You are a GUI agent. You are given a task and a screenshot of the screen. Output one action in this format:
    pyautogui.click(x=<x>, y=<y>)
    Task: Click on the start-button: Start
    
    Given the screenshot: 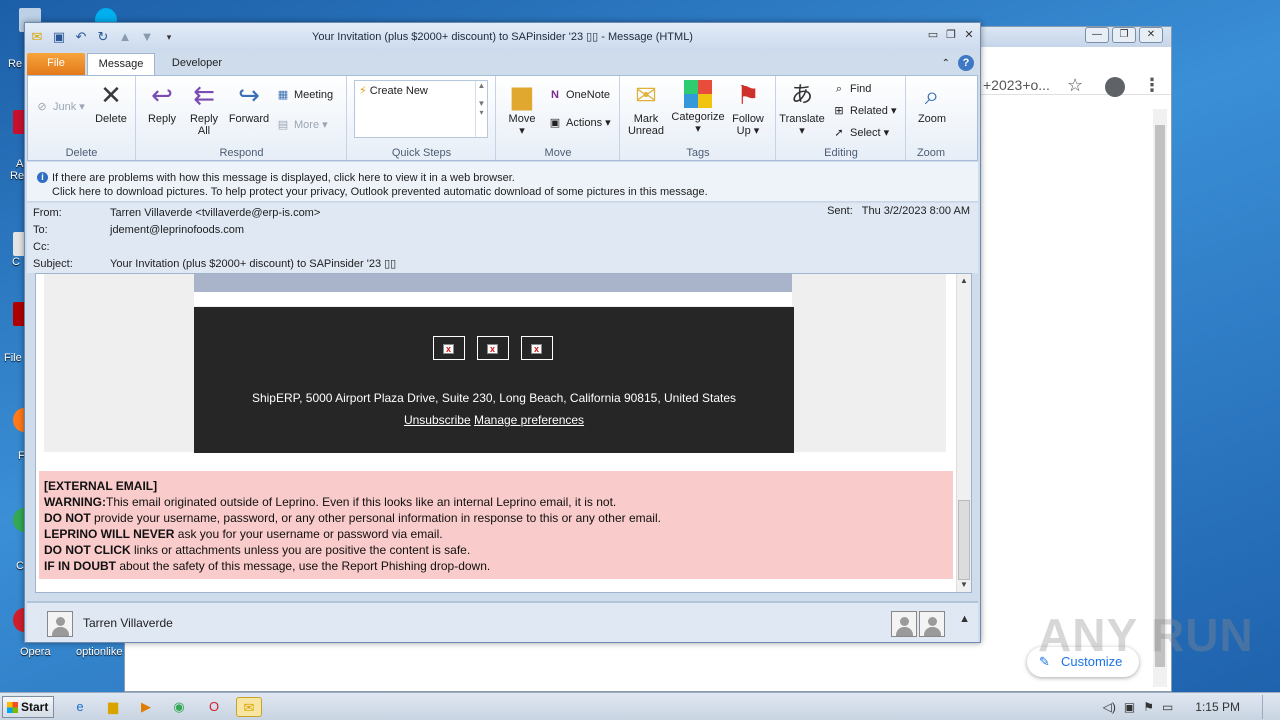 What is the action you would take?
    pyautogui.click(x=28, y=707)
    